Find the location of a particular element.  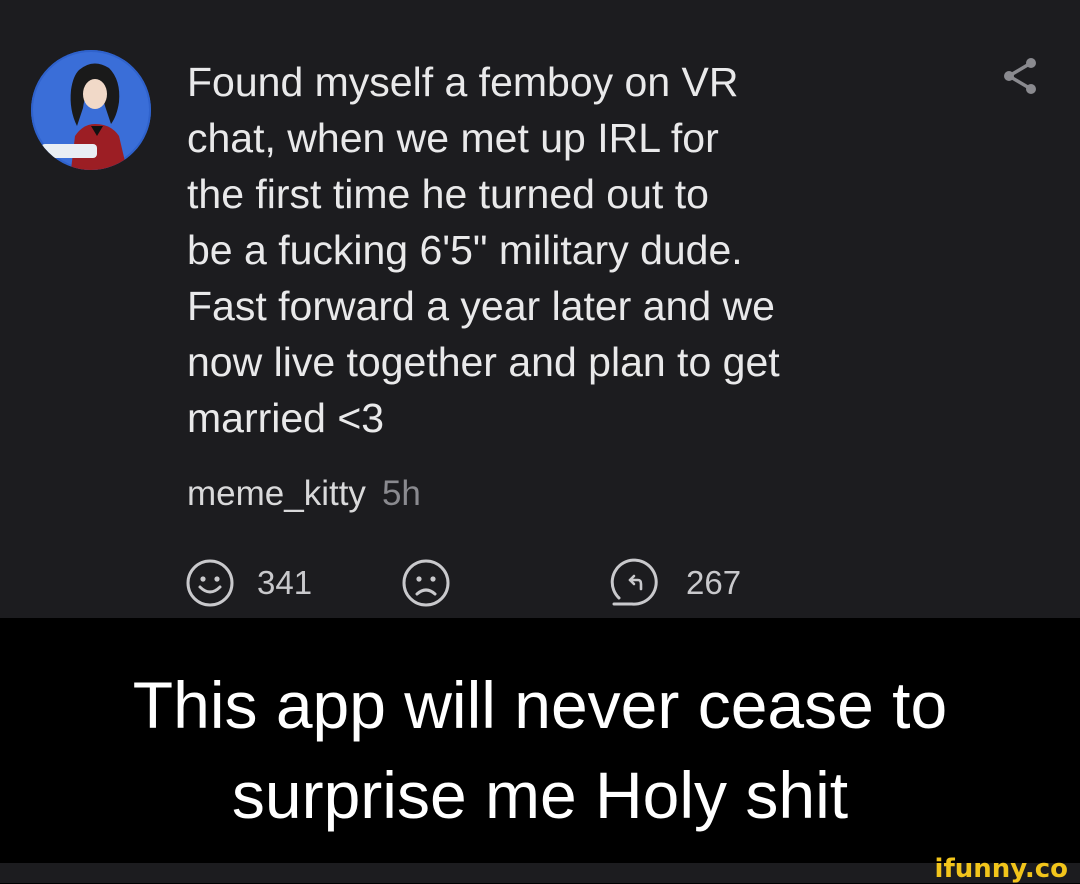

frown-icon is located at coordinates (426, 583).